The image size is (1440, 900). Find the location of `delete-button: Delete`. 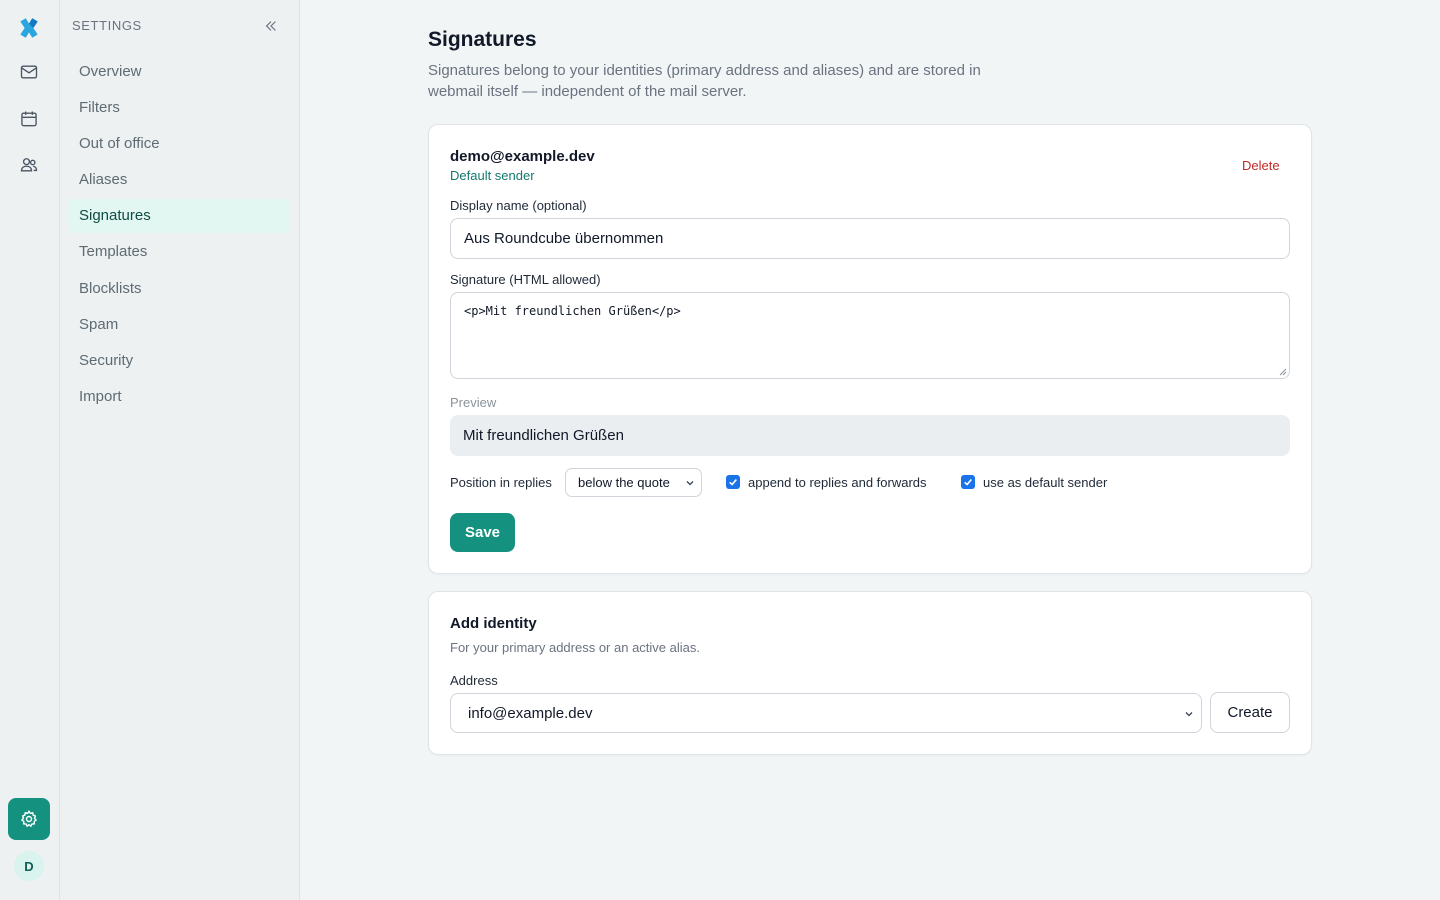

delete-button: Delete is located at coordinates (1261, 165).